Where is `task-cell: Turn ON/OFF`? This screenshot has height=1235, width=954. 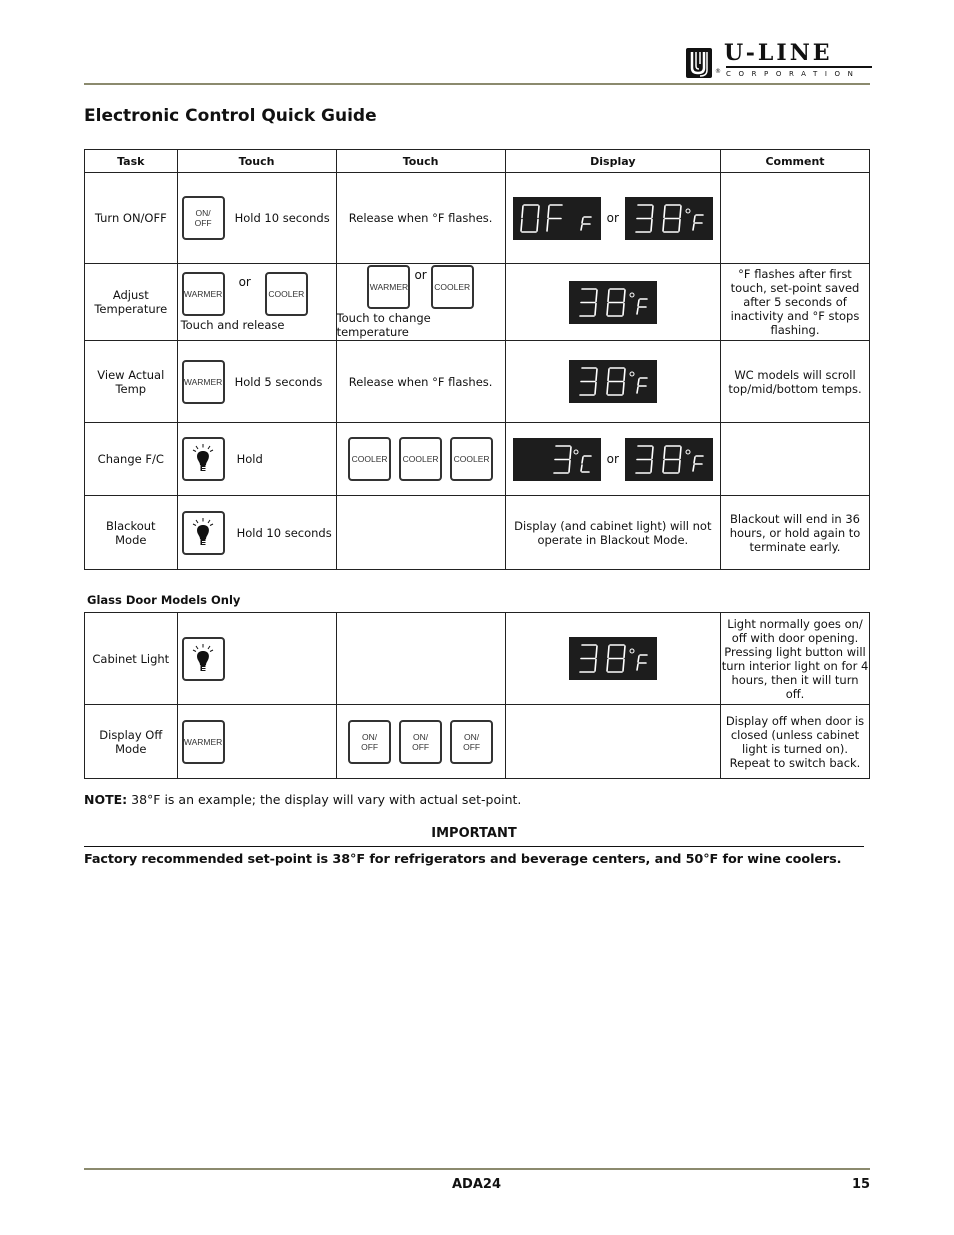
task-cell: Turn ON/OFF is located at coordinates (131, 218).